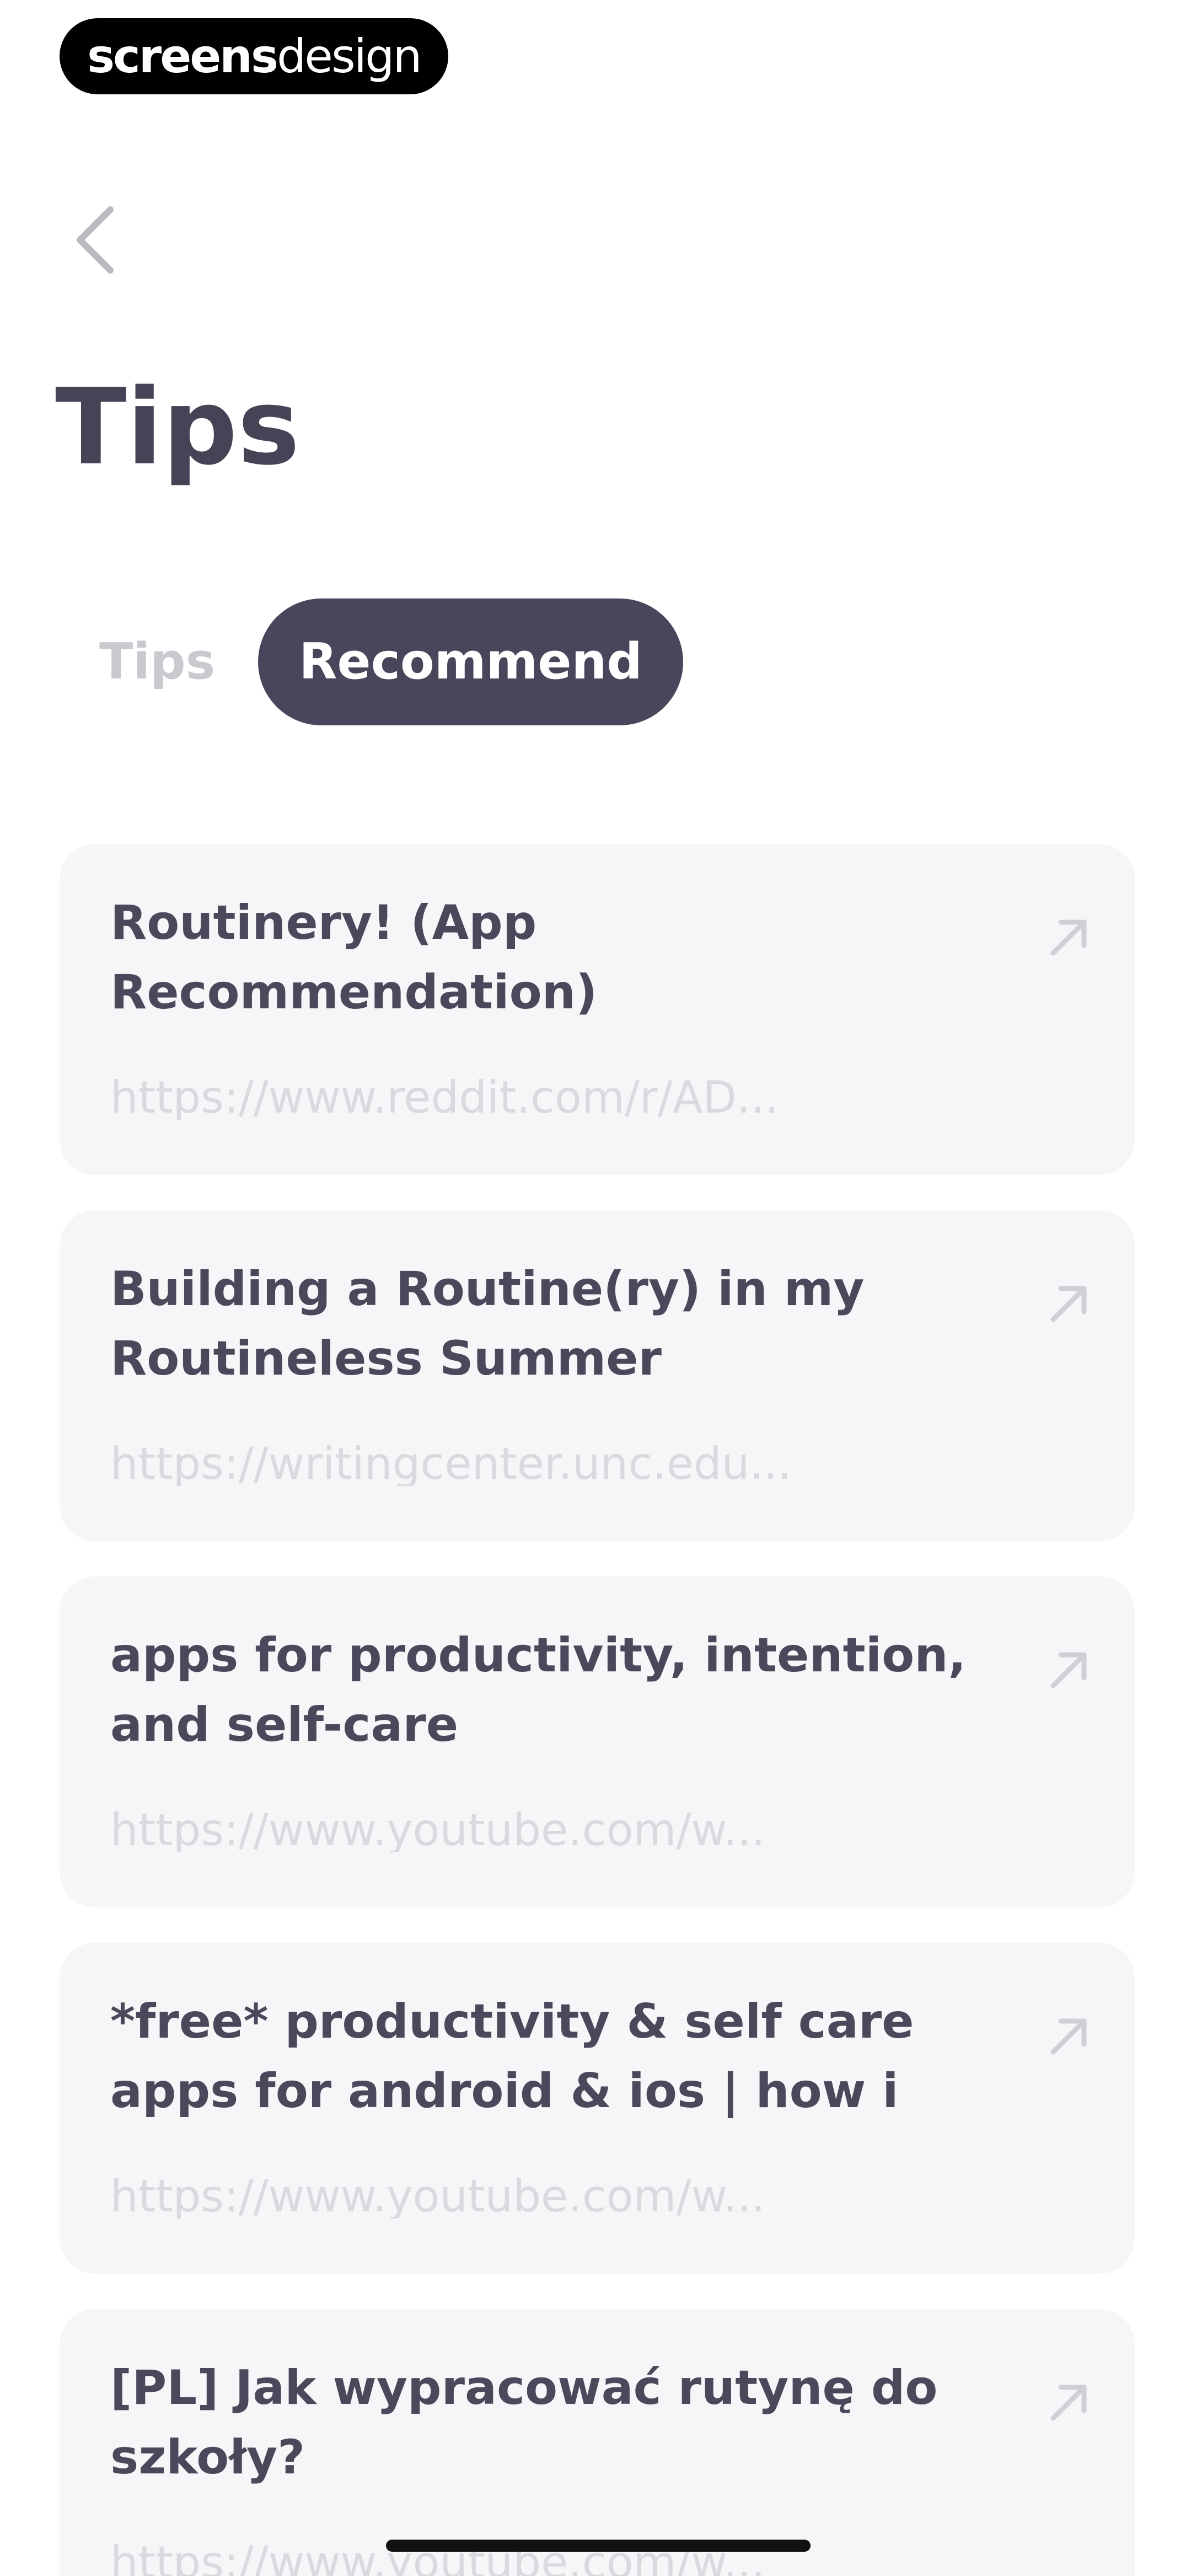 Image resolution: width=1191 pixels, height=2576 pixels. What do you see at coordinates (524, 2422) in the screenshot?
I see `list-item-title: [PL] Jak wypracować rutynę do szkoły?` at bounding box center [524, 2422].